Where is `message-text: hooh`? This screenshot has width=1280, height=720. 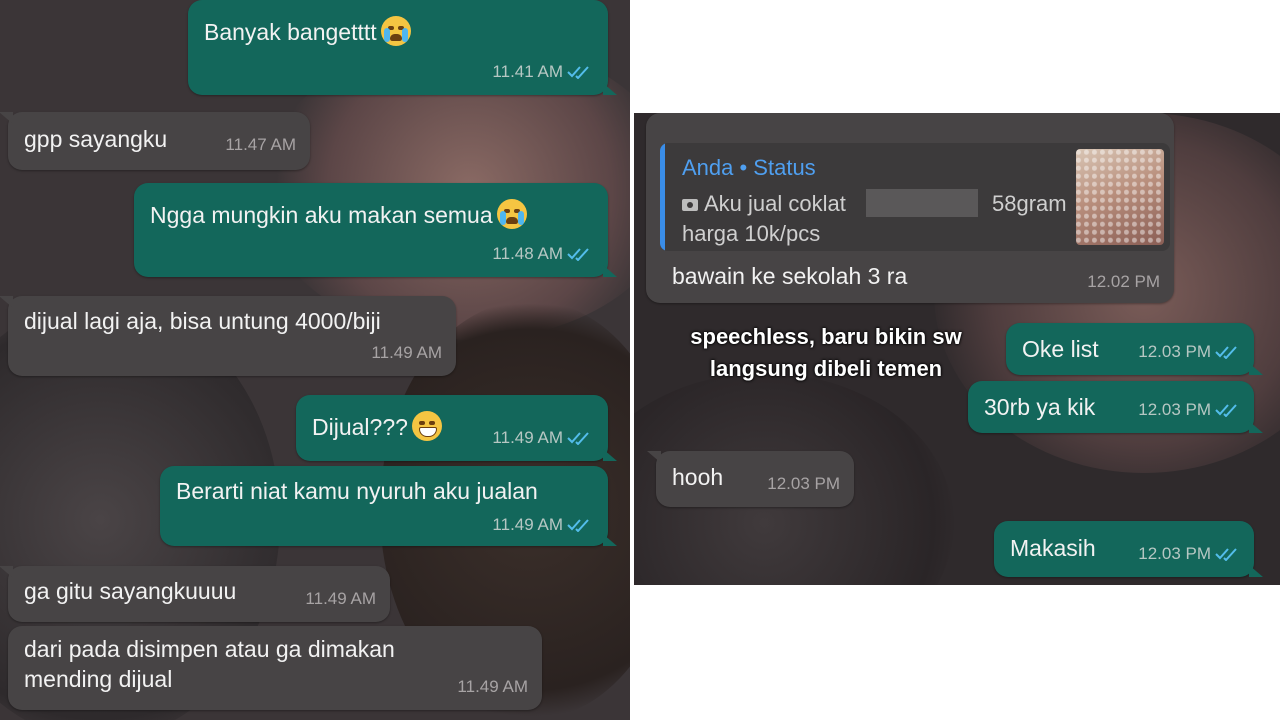 message-text: hooh is located at coordinates (698, 477).